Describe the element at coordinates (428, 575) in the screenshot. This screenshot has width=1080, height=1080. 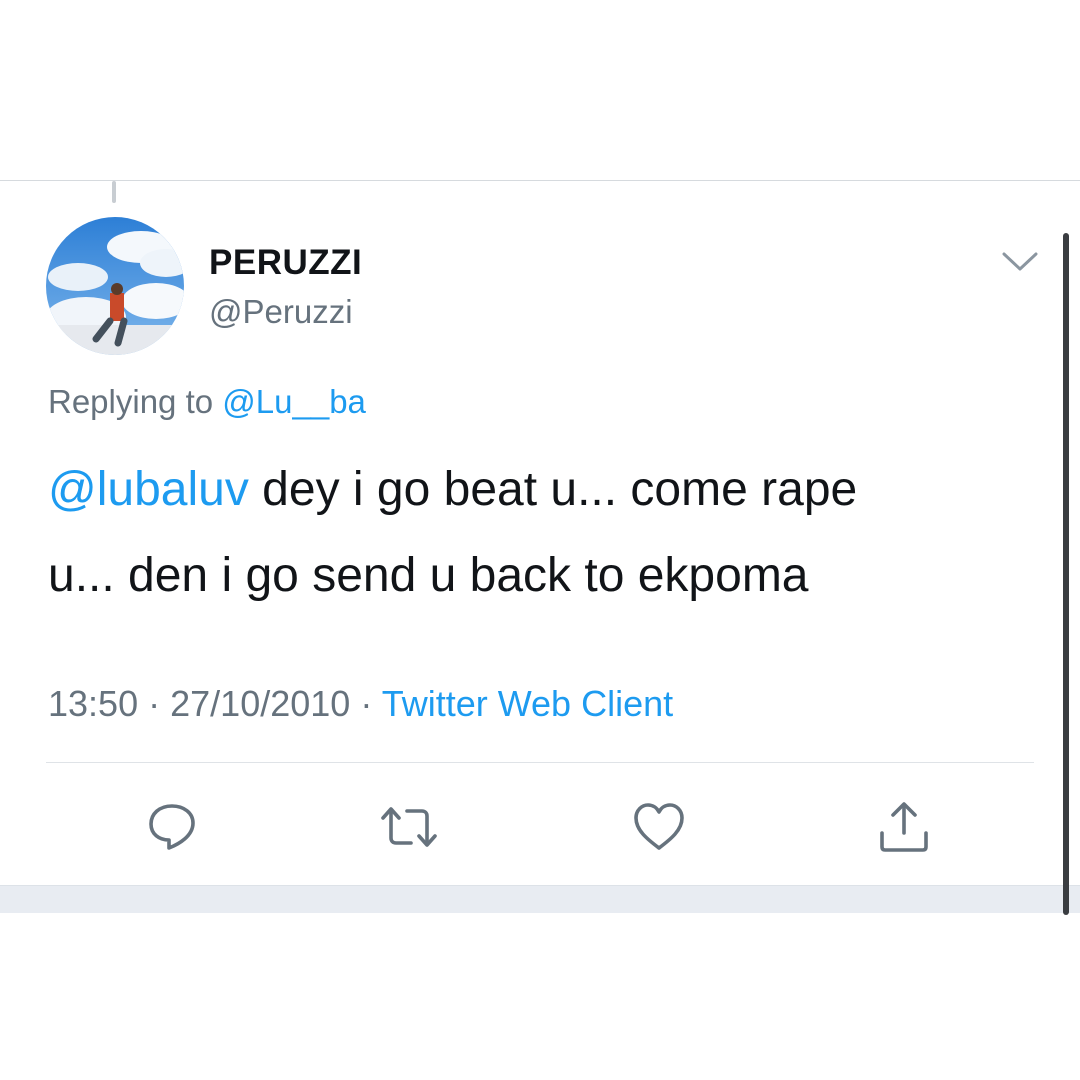
I see `tweet-text-line-2: u... den i go send u back to ekpoma` at that location.